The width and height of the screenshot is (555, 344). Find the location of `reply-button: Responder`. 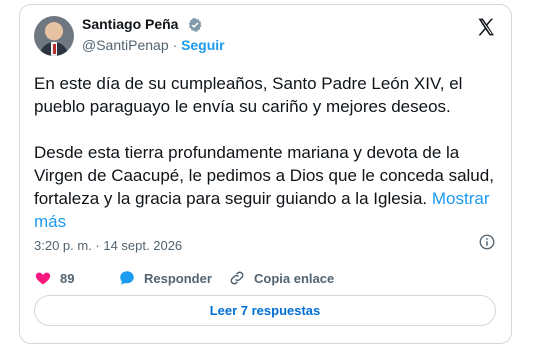

reply-button: Responder is located at coordinates (165, 278).